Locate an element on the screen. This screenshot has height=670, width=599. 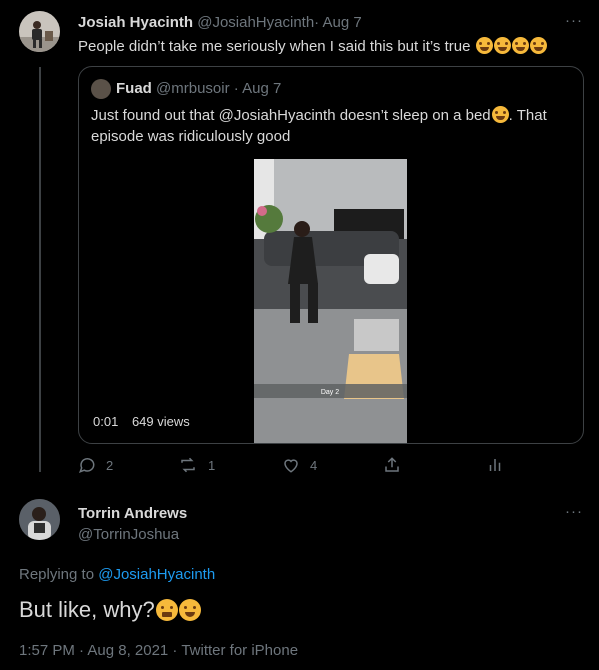
reply-button: 2 is located at coordinates (95, 465).